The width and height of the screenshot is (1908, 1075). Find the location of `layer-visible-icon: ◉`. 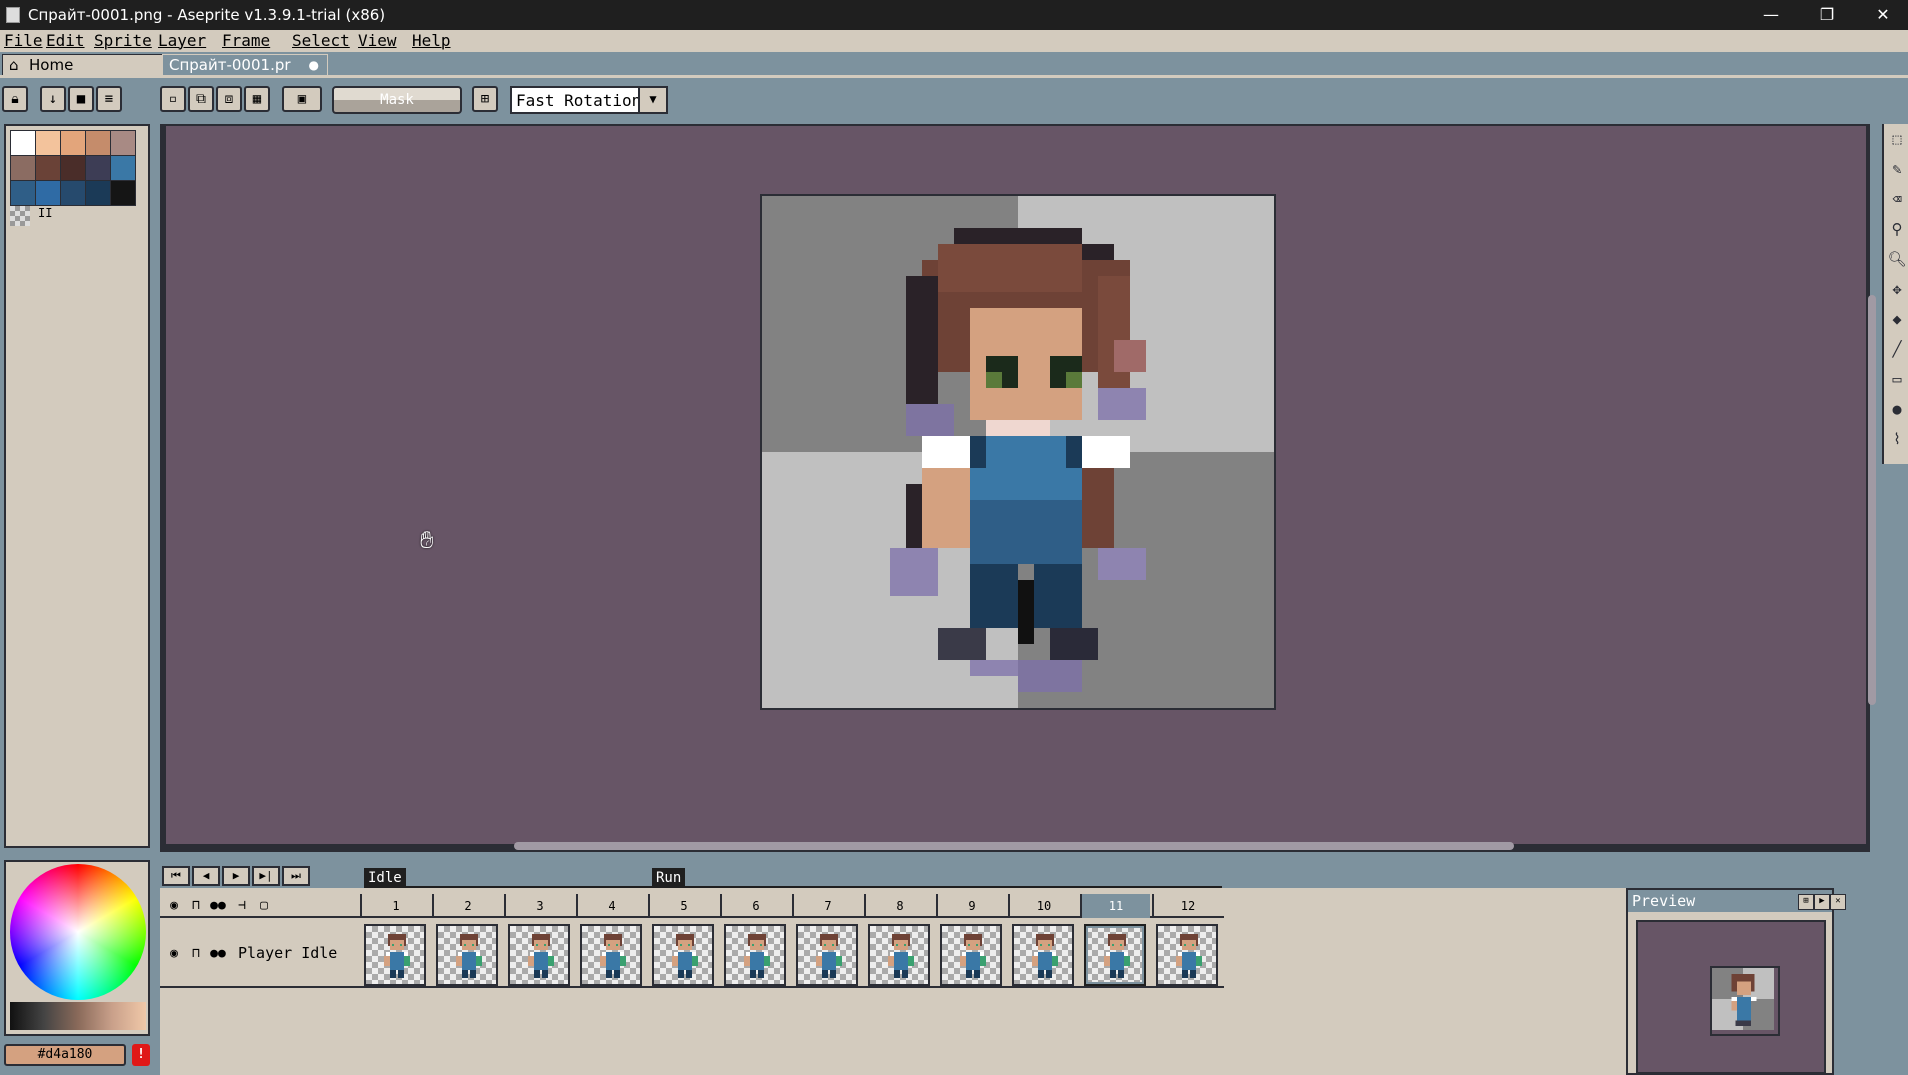

layer-visible-icon: ◉ is located at coordinates (174, 954).